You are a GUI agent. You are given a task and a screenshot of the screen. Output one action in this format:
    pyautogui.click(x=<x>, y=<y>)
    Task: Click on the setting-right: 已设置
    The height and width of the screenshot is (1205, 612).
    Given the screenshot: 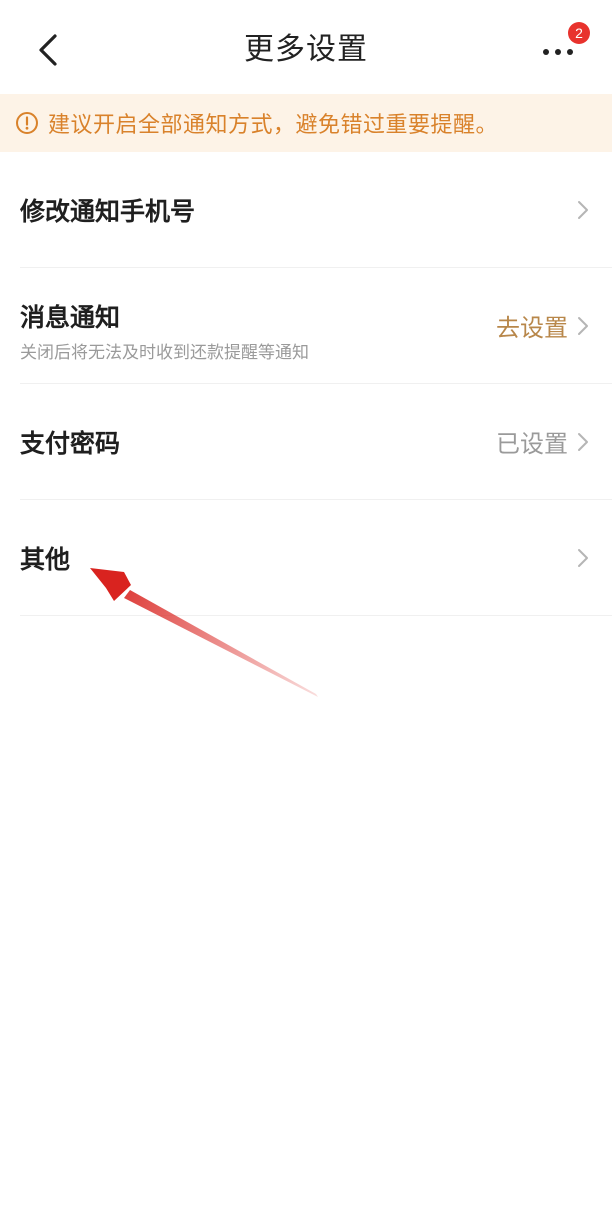 What is the action you would take?
    pyautogui.click(x=543, y=441)
    